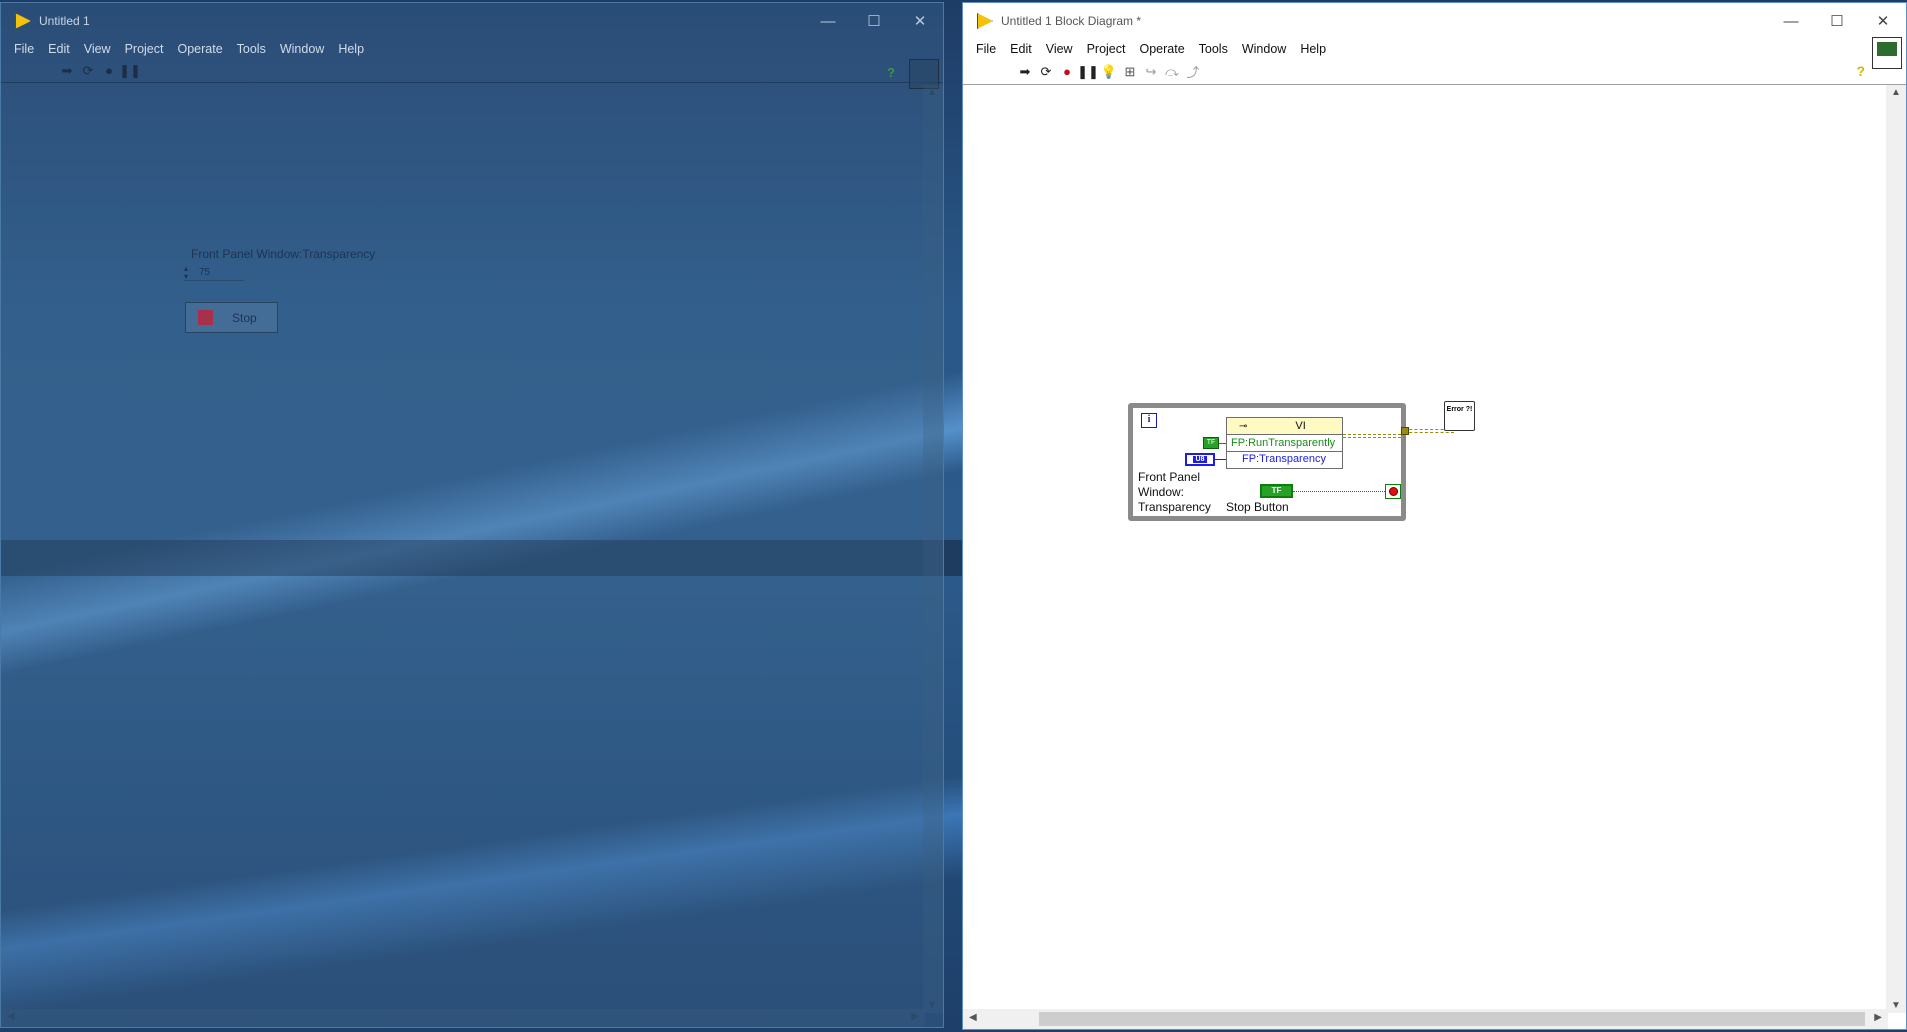 This screenshot has height=1032, width=1907. What do you see at coordinates (463, 1018) in the screenshot?
I see `front-panel-horizontal-scrollbar: ◀ ▶` at bounding box center [463, 1018].